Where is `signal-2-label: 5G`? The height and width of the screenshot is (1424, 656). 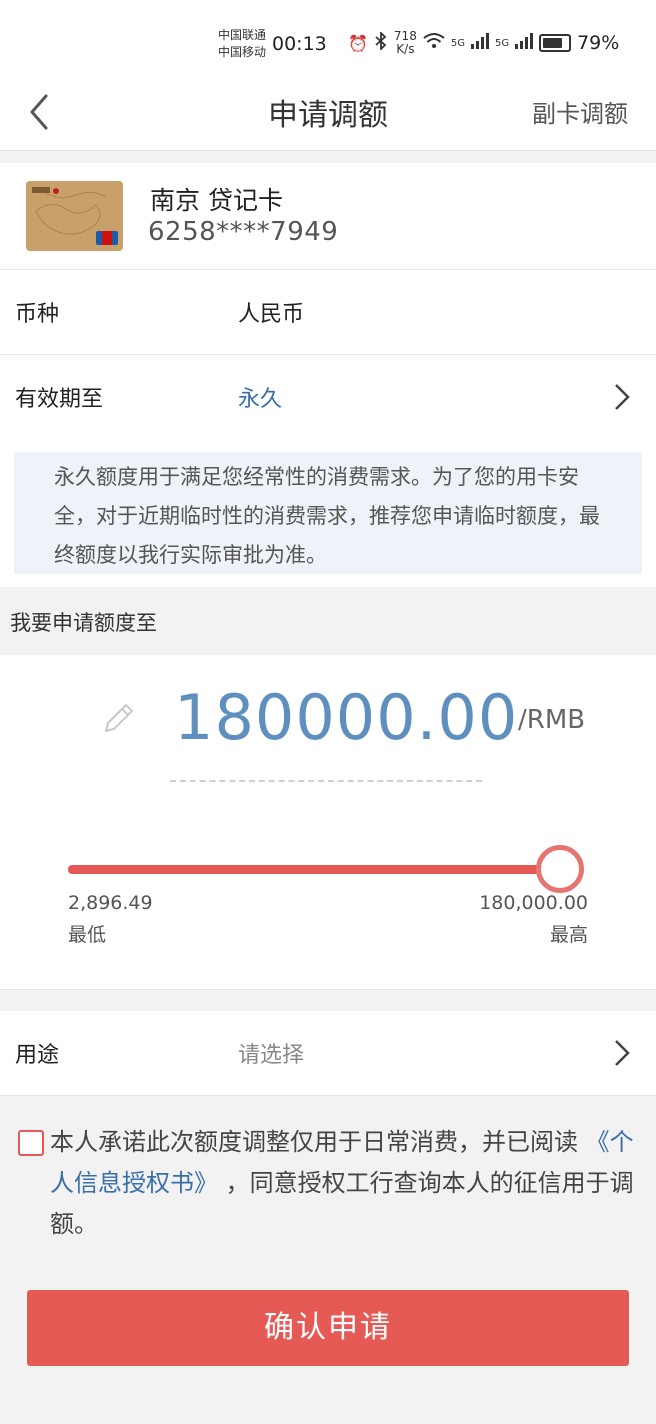 signal-2-label: 5G is located at coordinates (502, 43).